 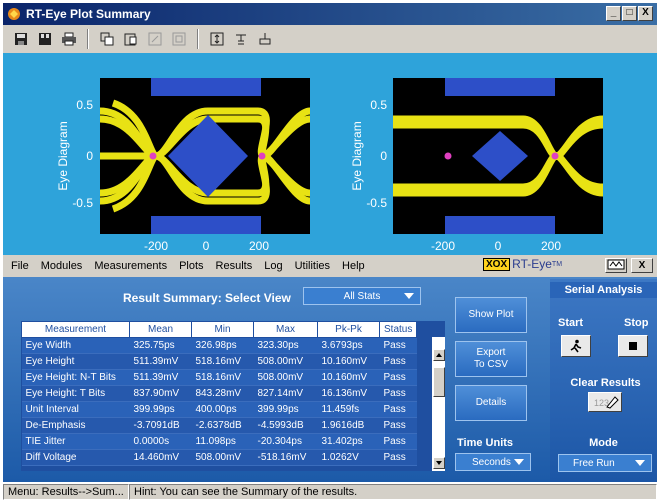 What do you see at coordinates (155, 39) in the screenshot?
I see `zoom-icon` at bounding box center [155, 39].